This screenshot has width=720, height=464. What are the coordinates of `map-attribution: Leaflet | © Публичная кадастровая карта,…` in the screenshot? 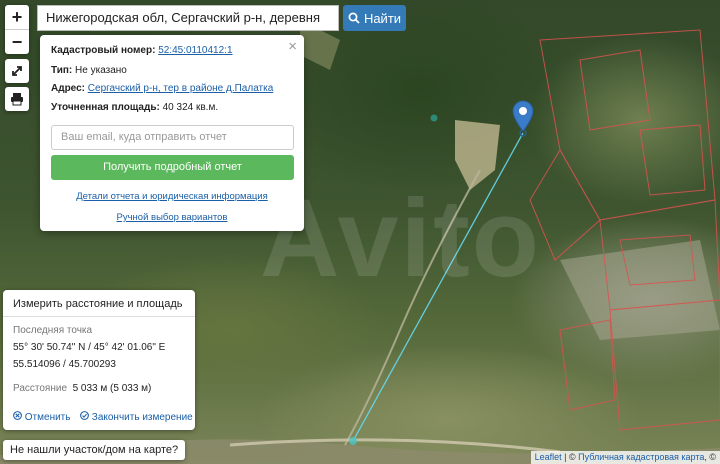 It's located at (625, 457).